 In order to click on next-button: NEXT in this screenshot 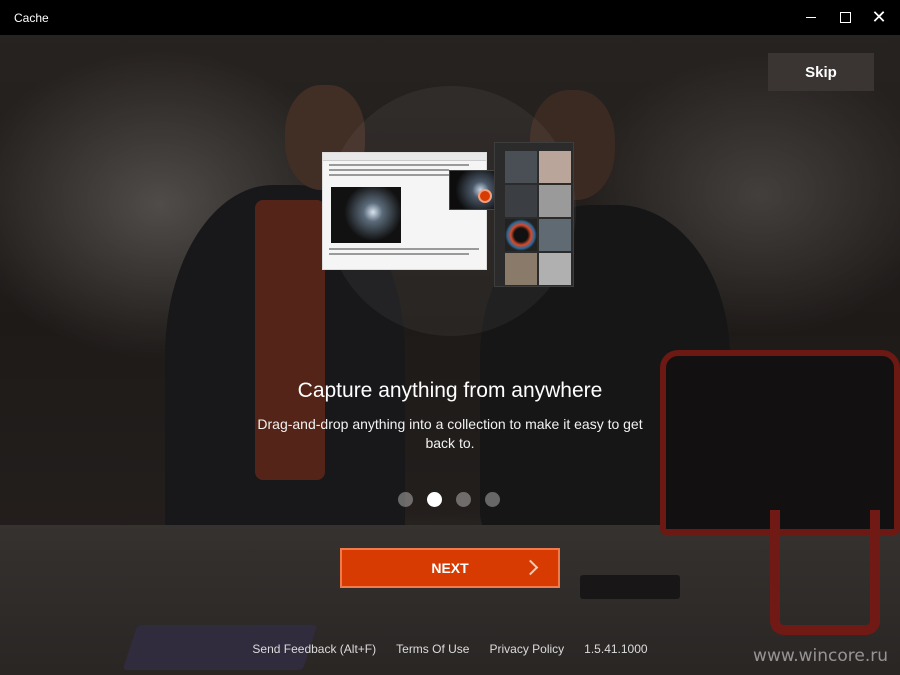, I will do `click(450, 568)`.